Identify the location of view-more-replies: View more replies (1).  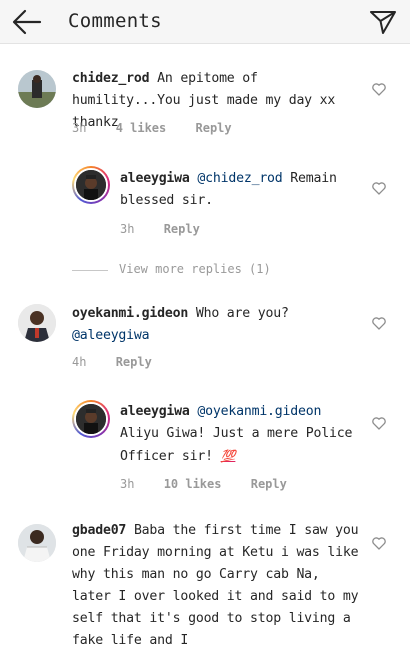
(202, 270).